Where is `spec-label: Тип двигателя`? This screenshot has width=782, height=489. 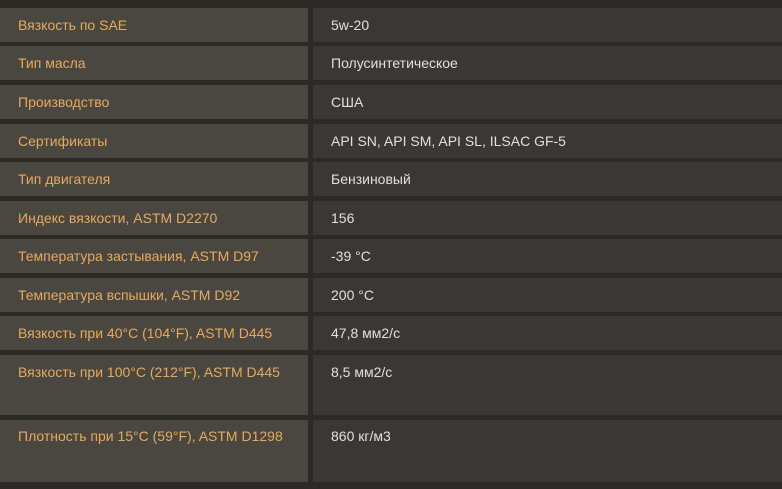
spec-label: Тип двигателя is located at coordinates (154, 179).